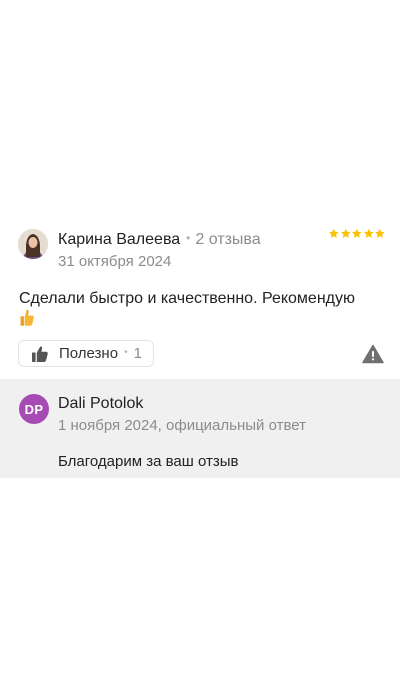 The height and width of the screenshot is (700, 400). I want to click on review-text: Сделали быстро и качественно. Рекомендую, so click(187, 298).